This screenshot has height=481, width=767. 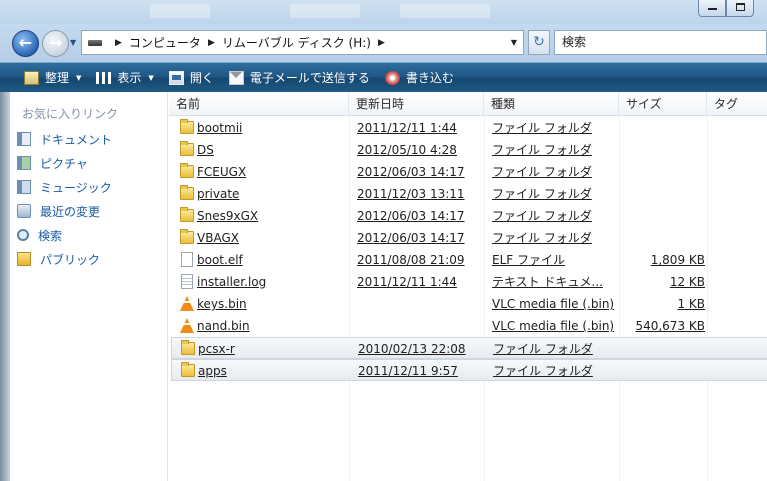 I want to click on file-row: FCEUGX 2012/06/03 14:17 ファイル フォルダ, so click(x=469, y=172).